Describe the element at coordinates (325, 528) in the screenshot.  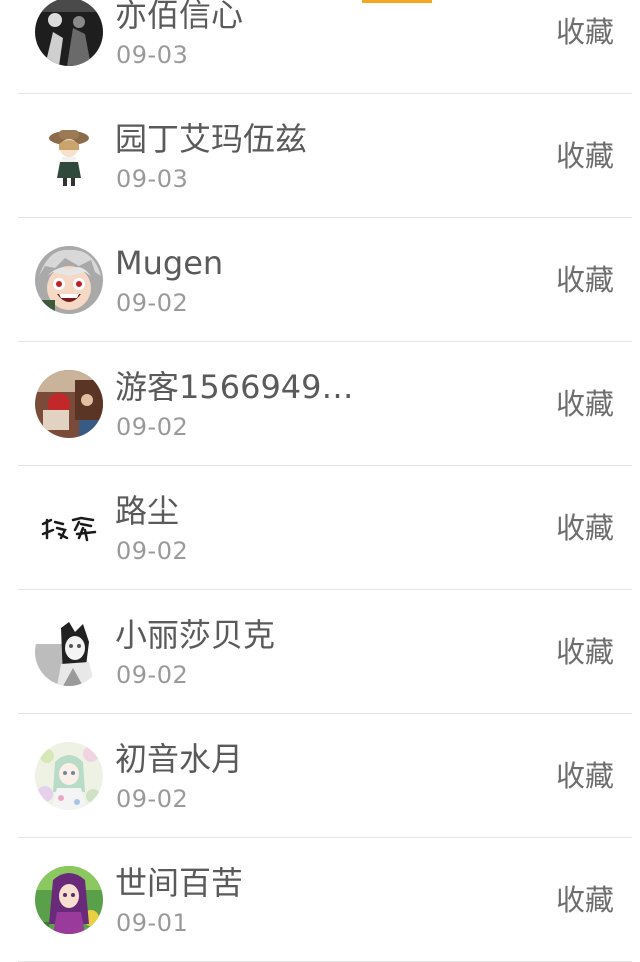
I see `list-item: 路尘 09-02 收藏` at that location.